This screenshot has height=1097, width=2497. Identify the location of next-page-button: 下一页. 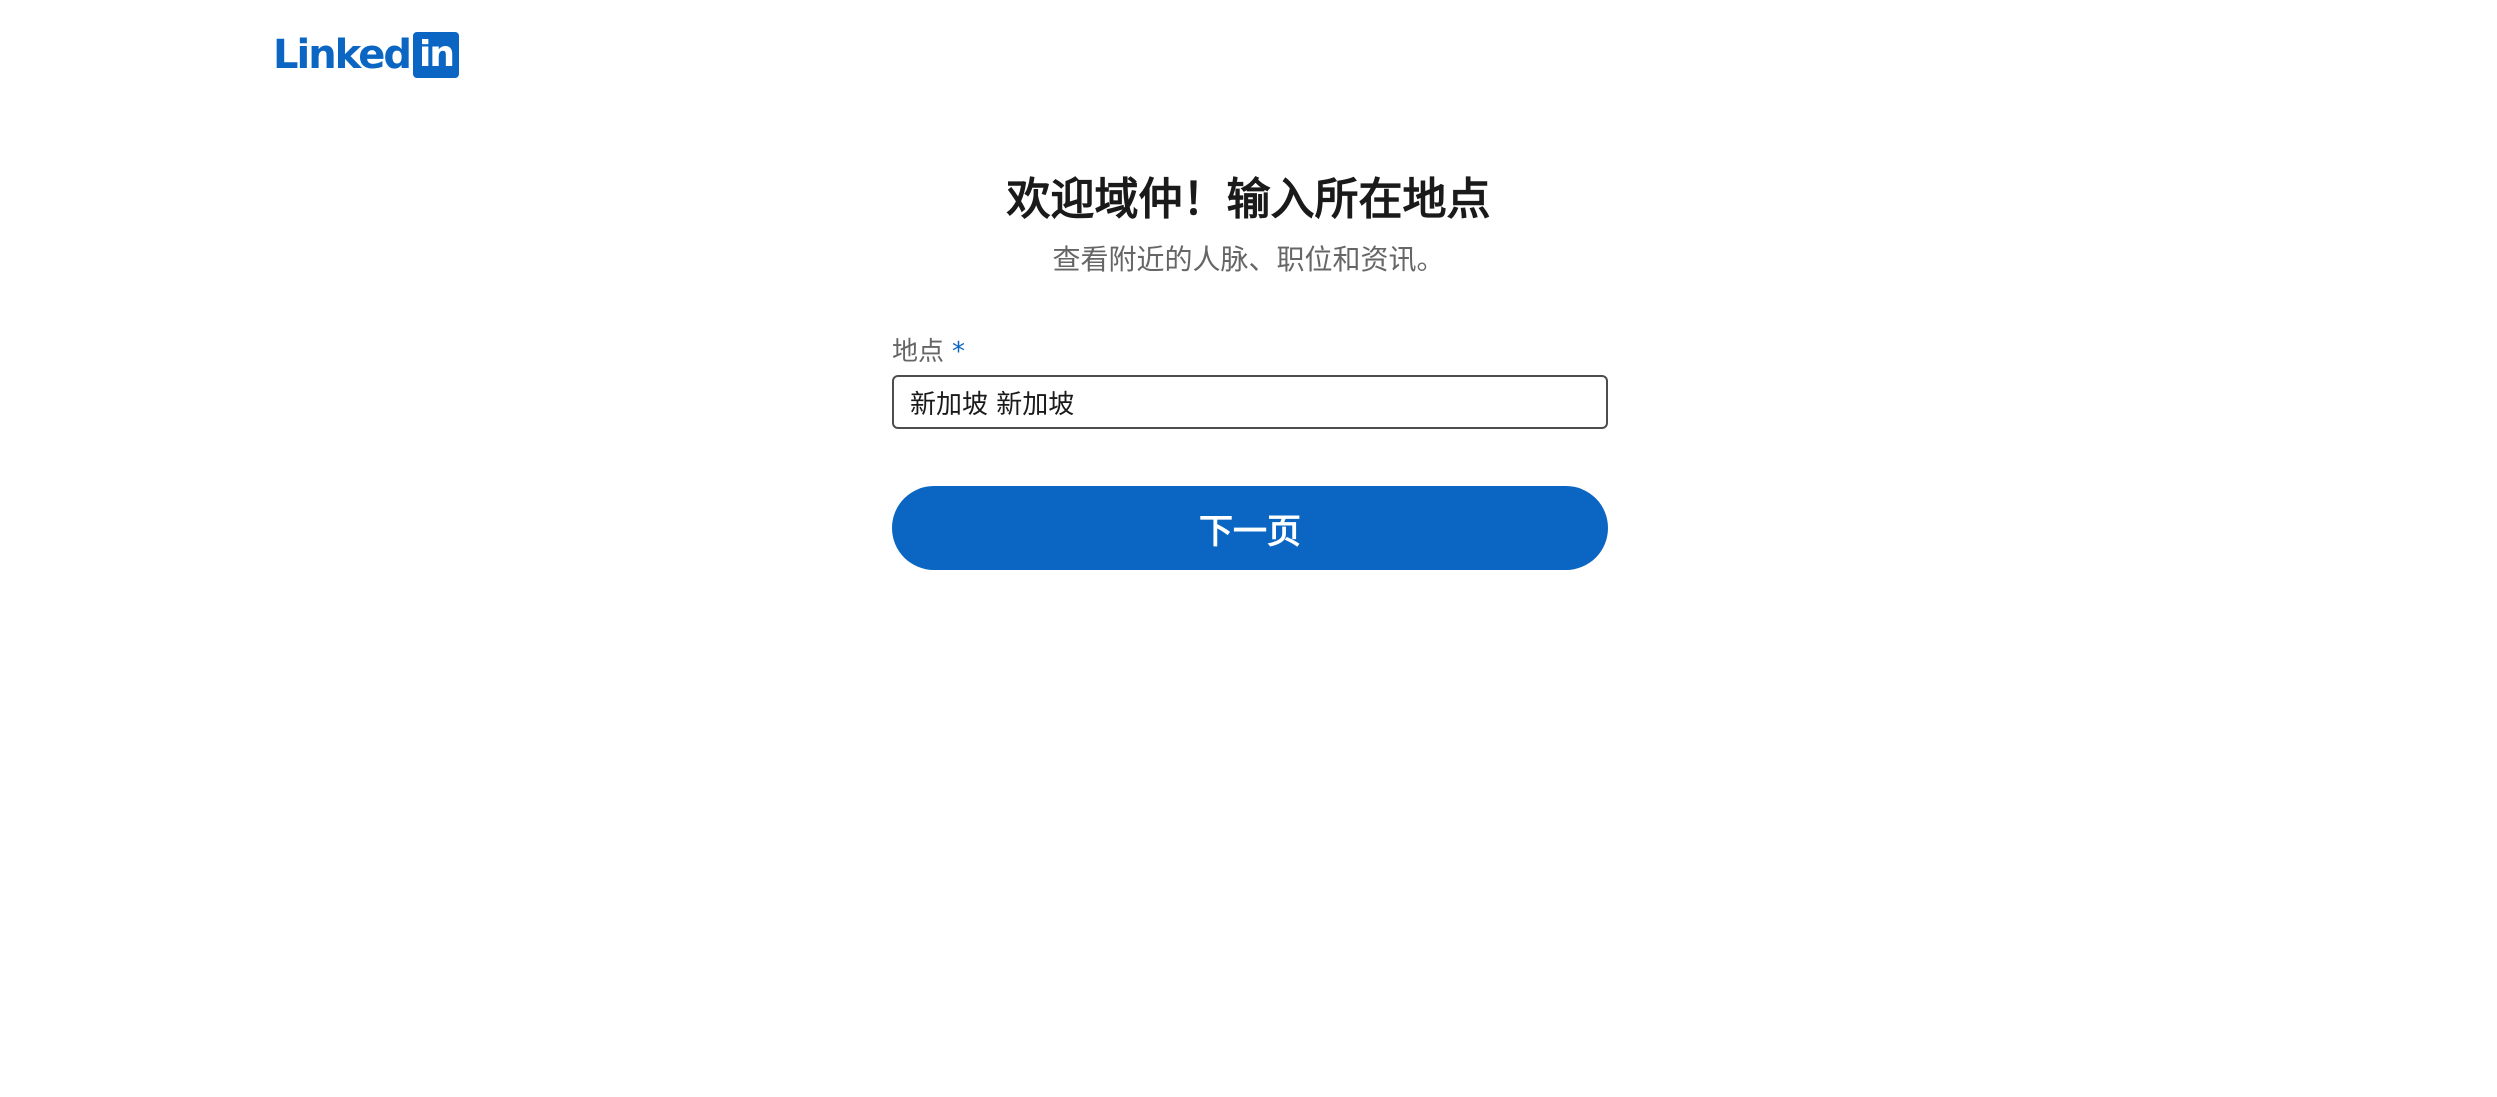
(1250, 528).